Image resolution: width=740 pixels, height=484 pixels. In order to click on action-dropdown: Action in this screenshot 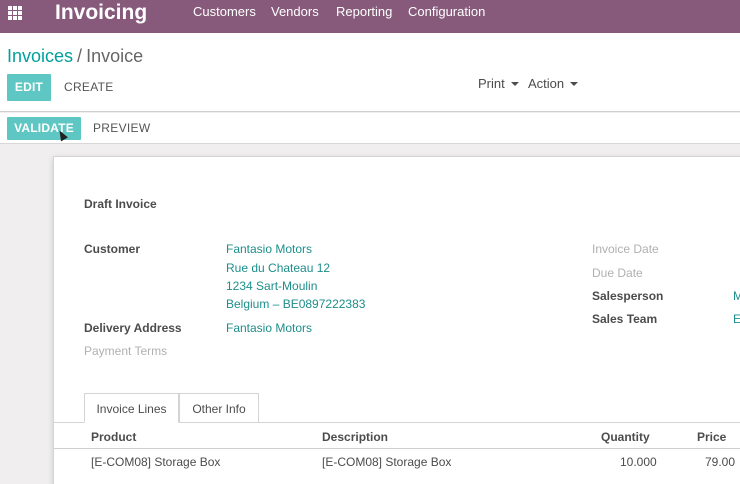, I will do `click(553, 83)`.